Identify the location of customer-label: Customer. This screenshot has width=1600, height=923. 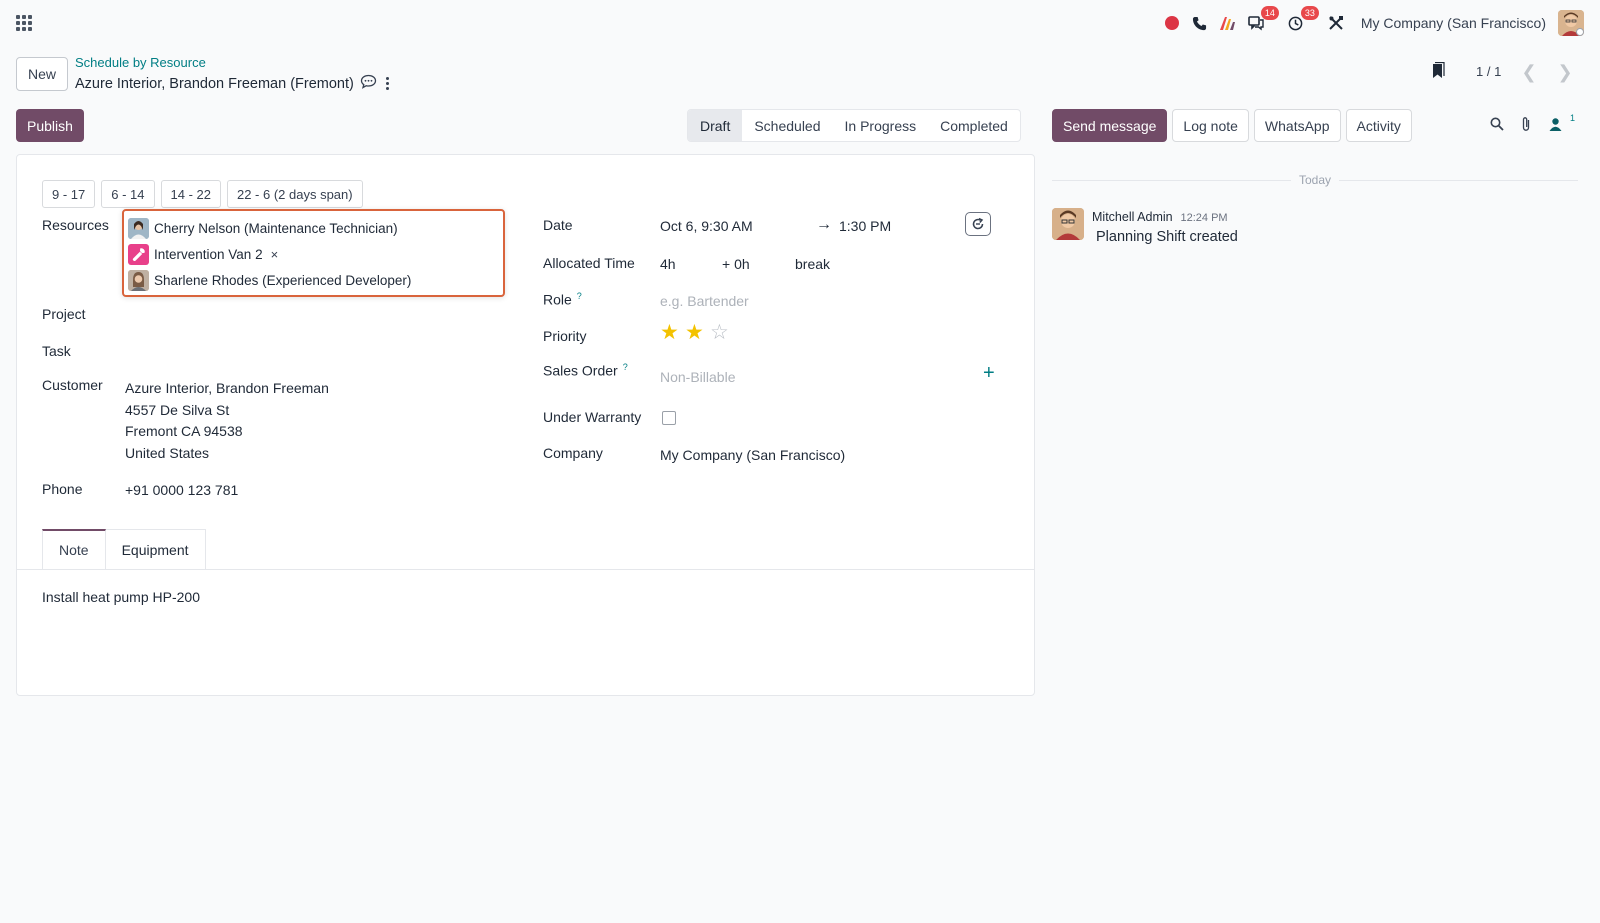
(72, 385).